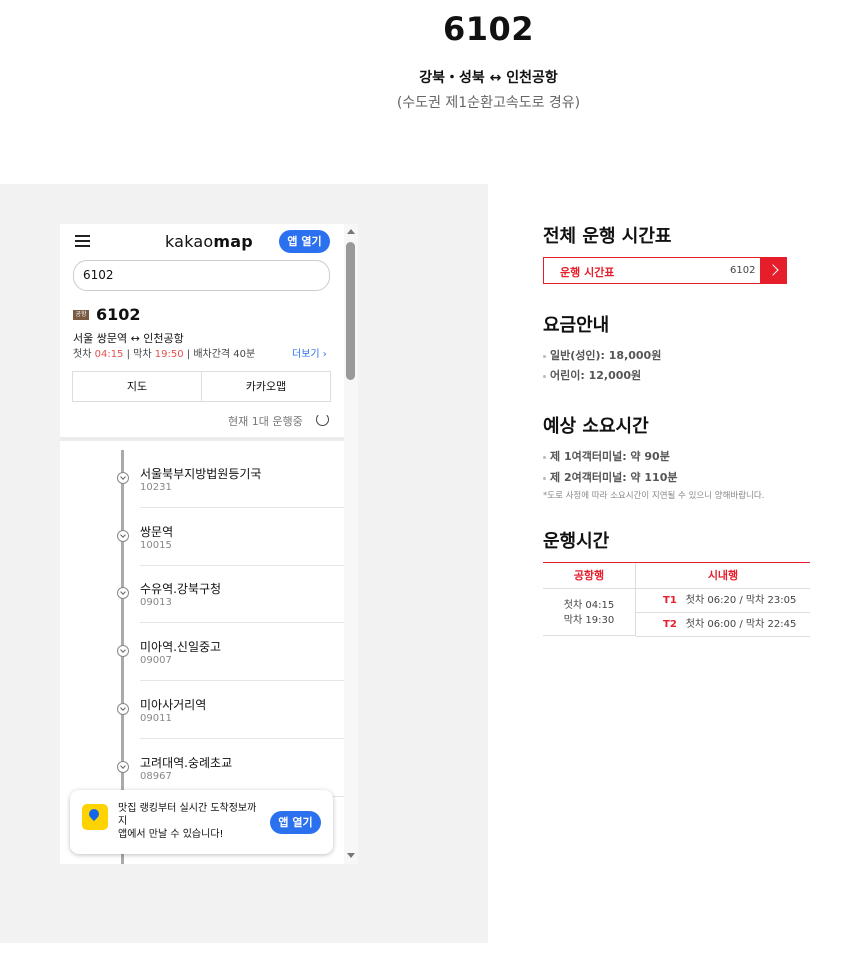  I want to click on duration-t2: 제 2여객터미널: 약 110분, so click(610, 477).